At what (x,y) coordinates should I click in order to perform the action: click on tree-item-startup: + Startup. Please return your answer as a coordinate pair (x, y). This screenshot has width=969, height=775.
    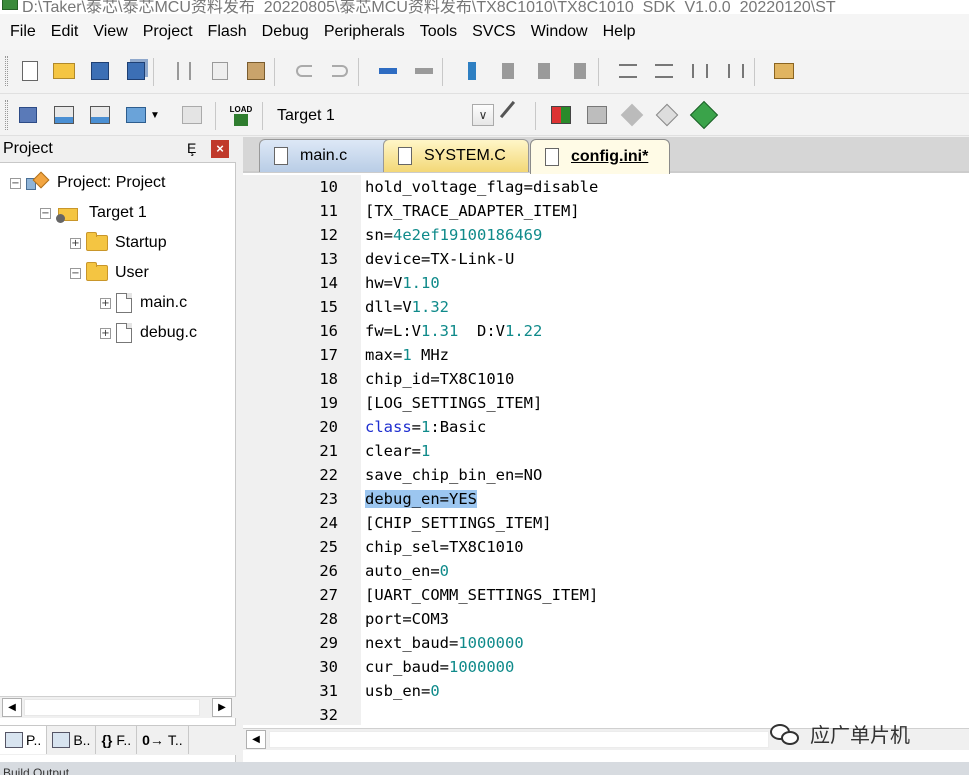
    Looking at the image, I should click on (118, 243).